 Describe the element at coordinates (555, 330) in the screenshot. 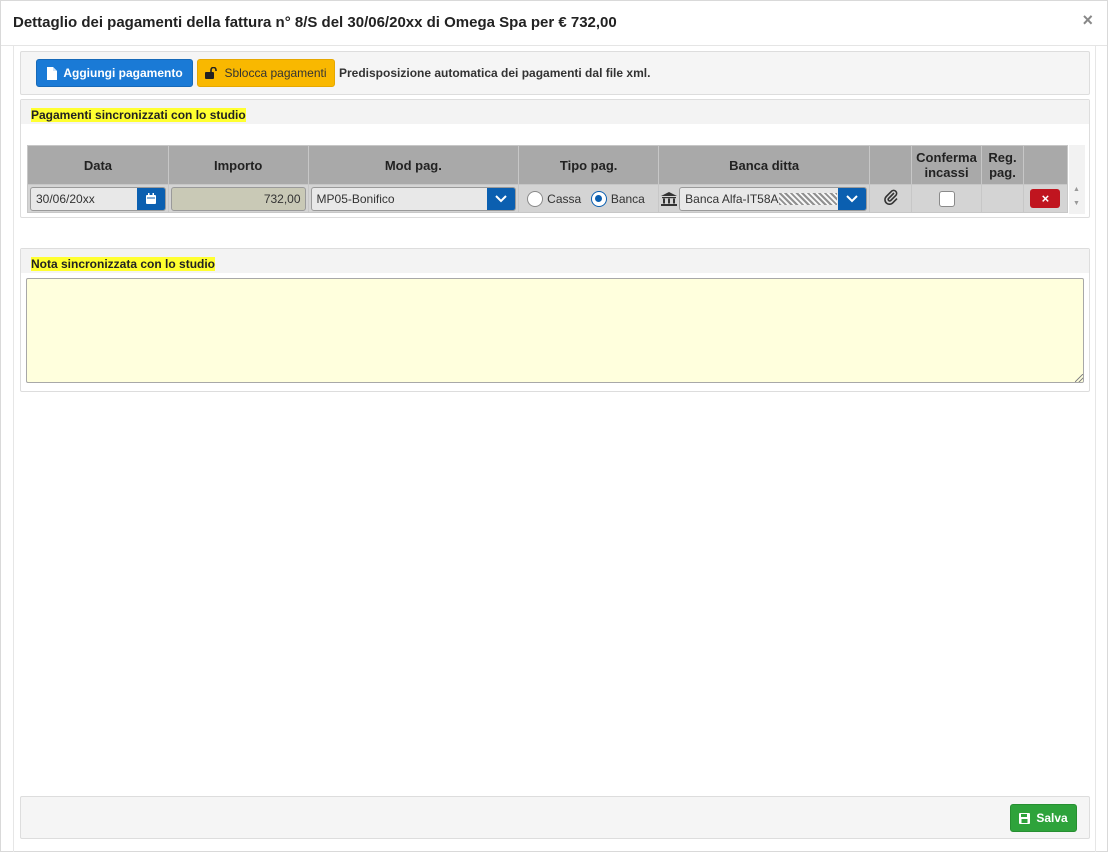

I see `note-textarea` at that location.